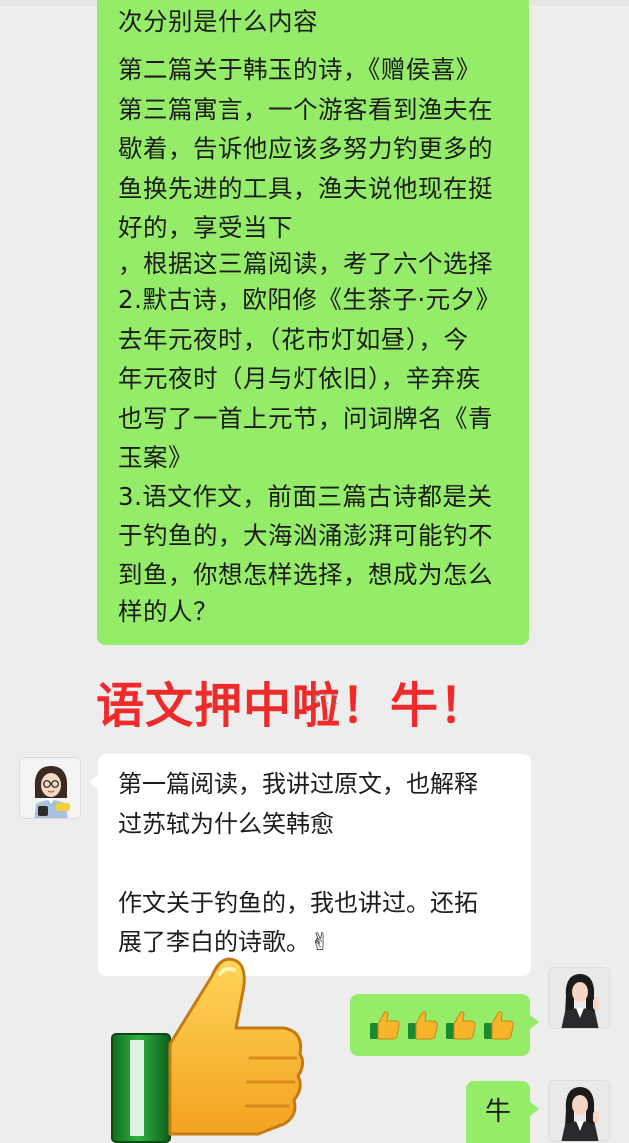  Describe the element at coordinates (305, 263) in the screenshot. I see `message-line: ，根据这三篇阅读，考了六个选择` at that location.